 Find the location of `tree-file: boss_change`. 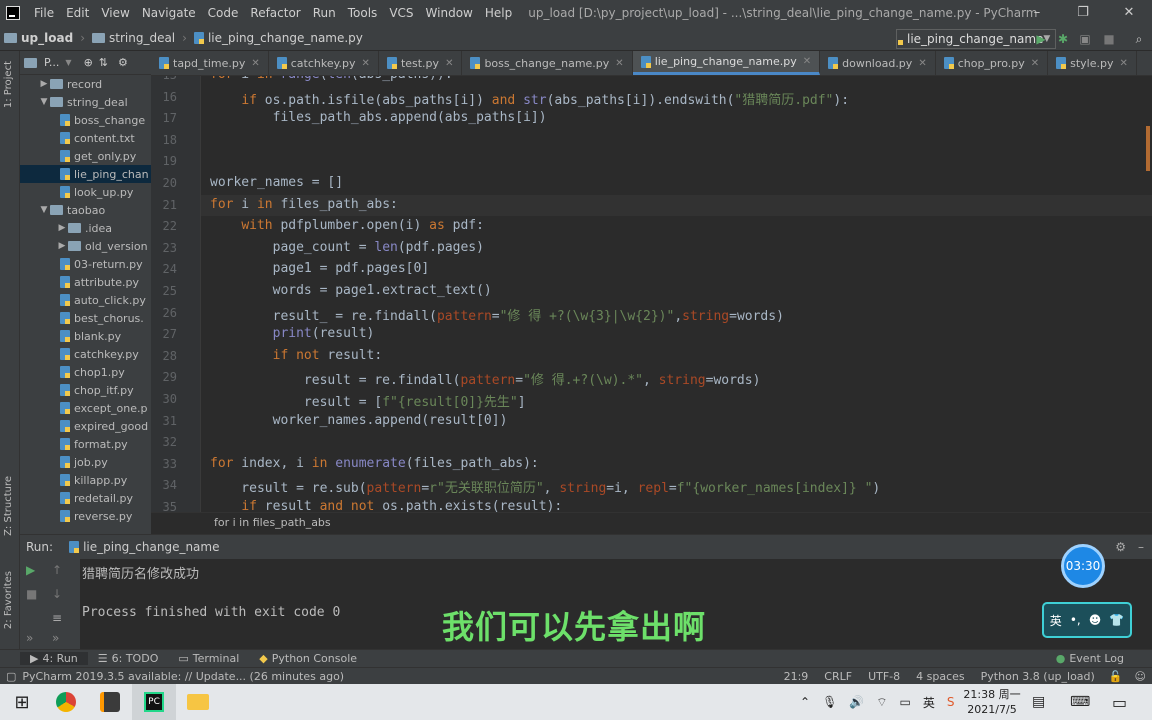

tree-file: boss_change is located at coordinates (85, 120).